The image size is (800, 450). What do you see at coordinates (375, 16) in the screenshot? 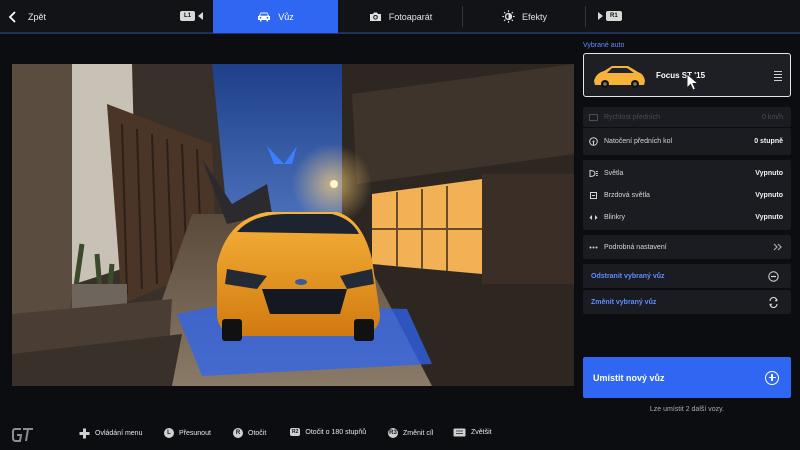
I see `camera-icon` at bounding box center [375, 16].